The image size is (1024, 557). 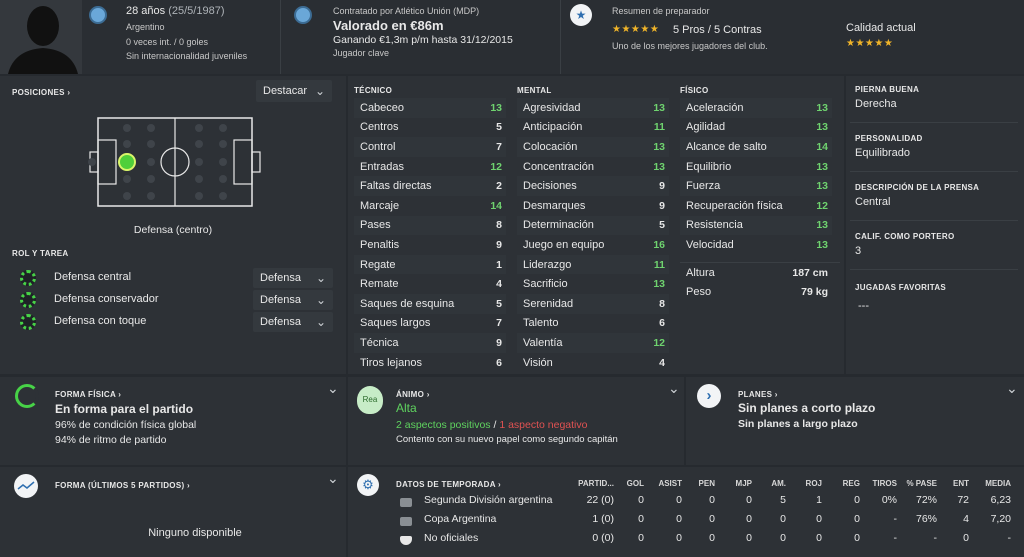 What do you see at coordinates (756, 128) in the screenshot?
I see `attribute-row: Agilidad 13` at bounding box center [756, 128].